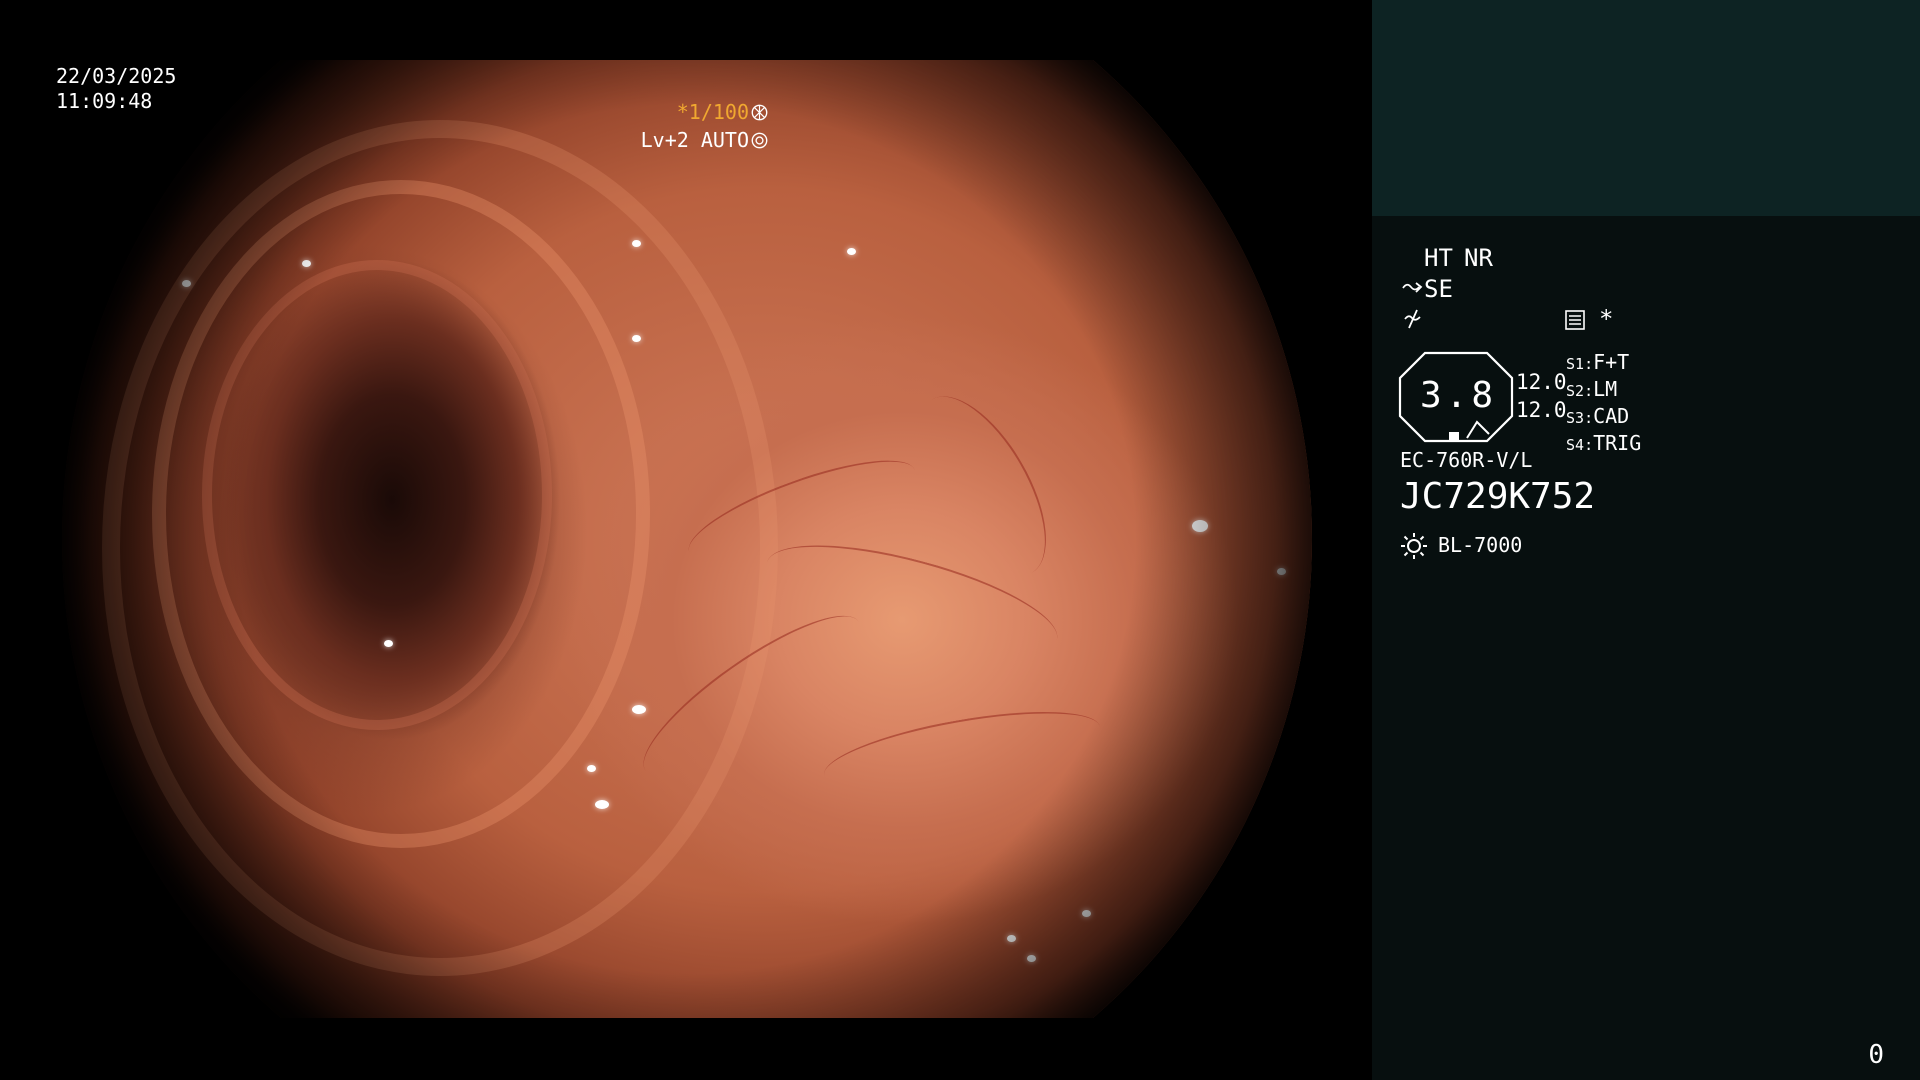  Describe the element at coordinates (1466, 460) in the screenshot. I see `scope-model: EC-760R-V/L` at that location.